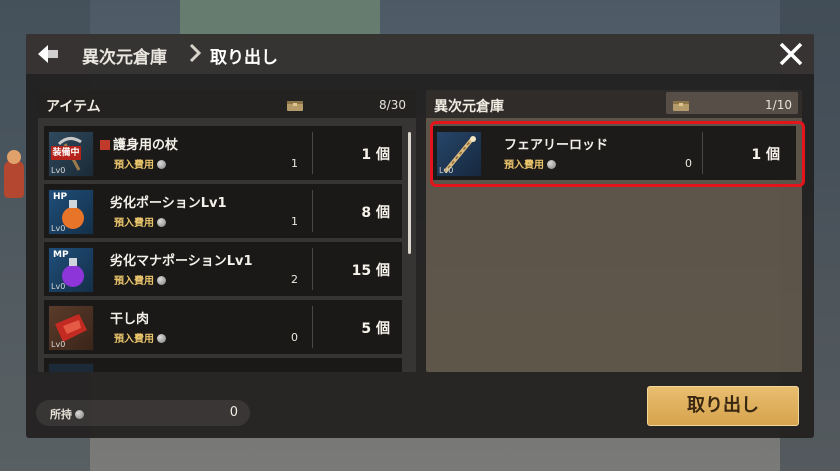 This screenshot has width=840, height=471. Describe the element at coordinates (105, 145) in the screenshot. I see `lock-icon` at that location.